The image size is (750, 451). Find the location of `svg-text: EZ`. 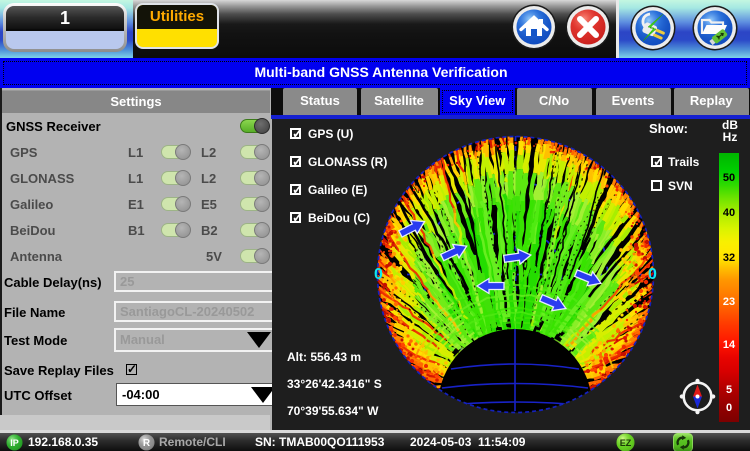

svg-text: EZ is located at coordinates (626, 443).